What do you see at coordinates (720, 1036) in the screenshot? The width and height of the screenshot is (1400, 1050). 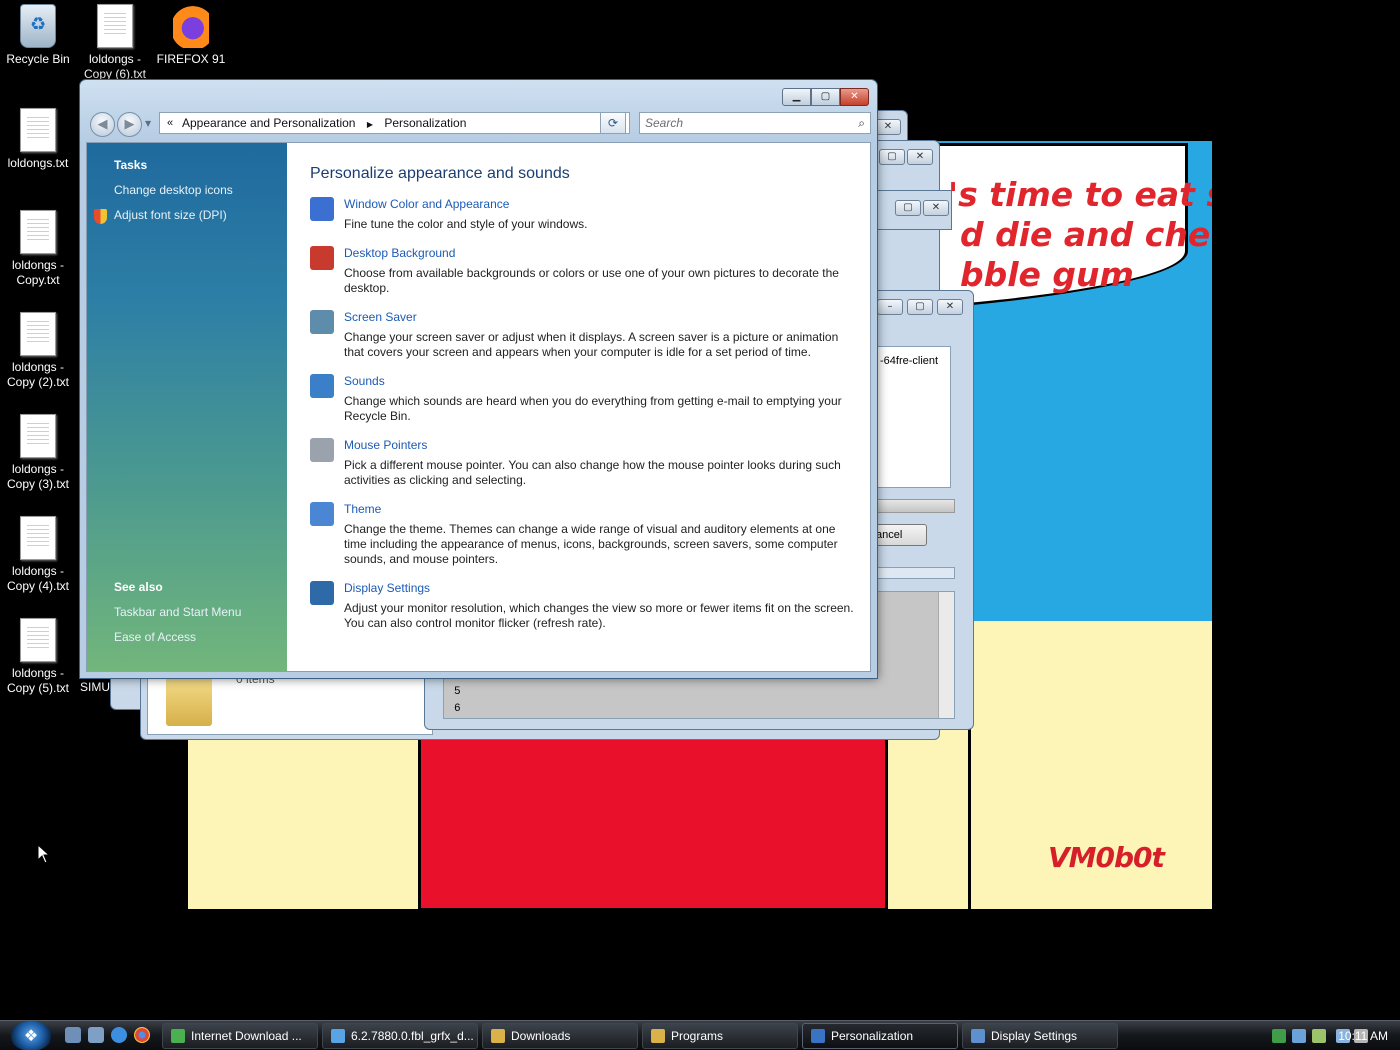 I see `taskbar-button-programs: Programs` at bounding box center [720, 1036].